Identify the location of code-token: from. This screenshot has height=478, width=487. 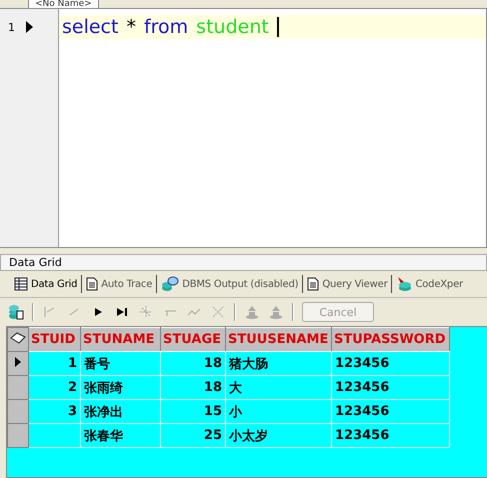
(166, 27).